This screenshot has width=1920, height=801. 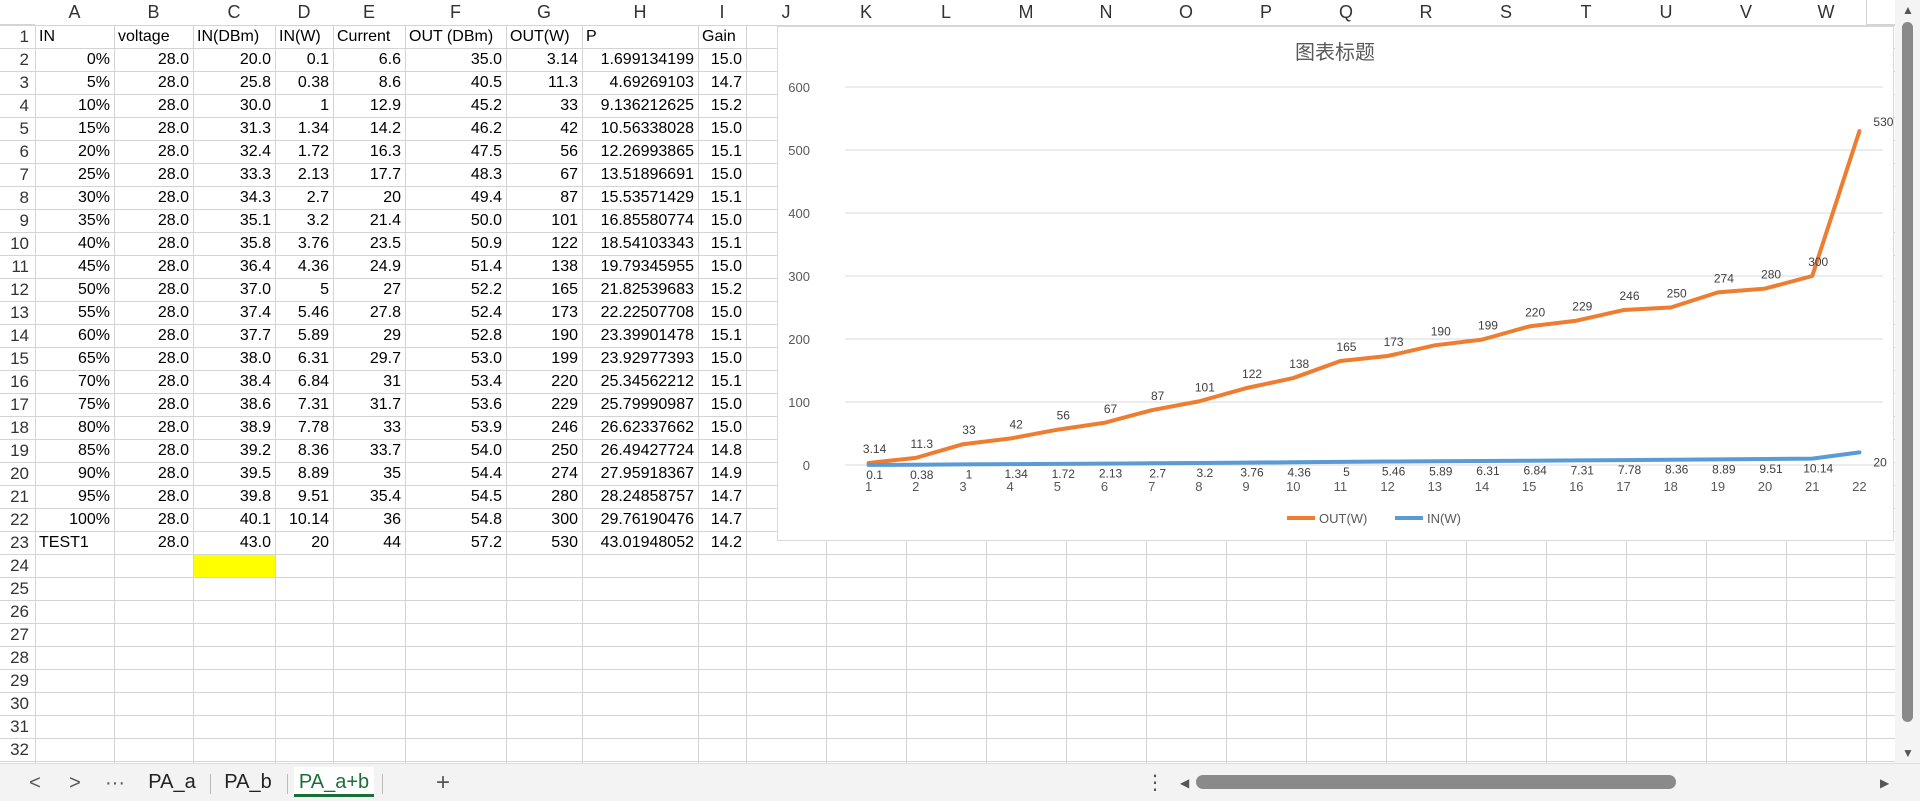 What do you see at coordinates (304, 335) in the screenshot?
I see `data-cell: 5.89` at bounding box center [304, 335].